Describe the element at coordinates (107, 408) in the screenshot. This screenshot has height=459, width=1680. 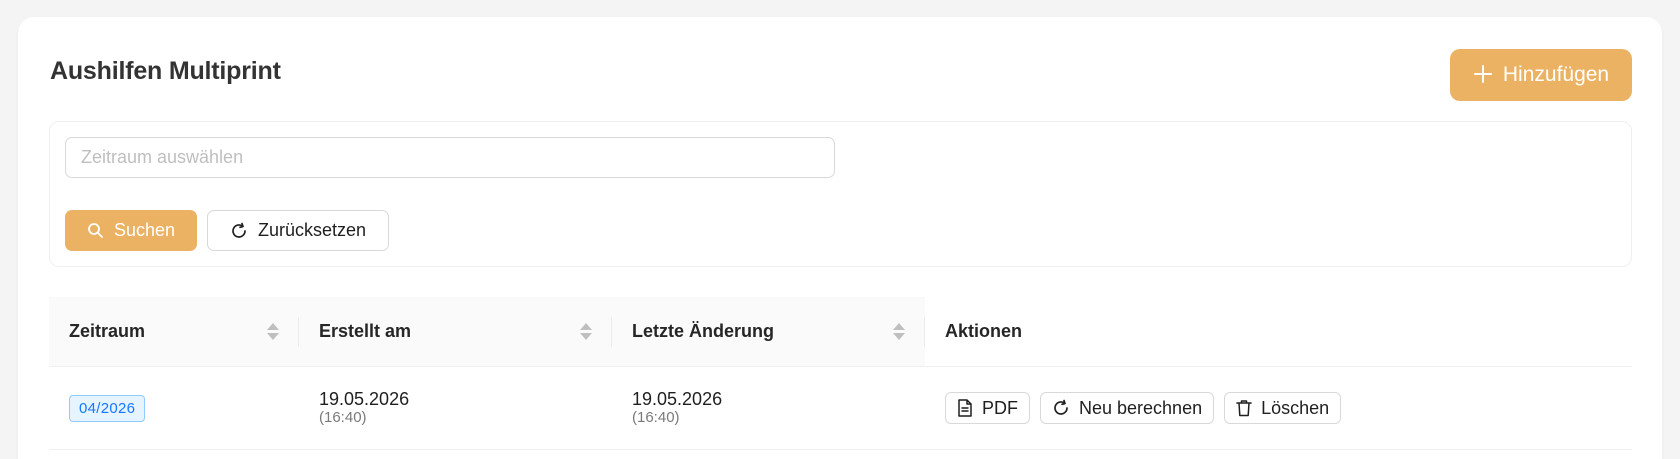
I see `period-tag: 04/2026` at that location.